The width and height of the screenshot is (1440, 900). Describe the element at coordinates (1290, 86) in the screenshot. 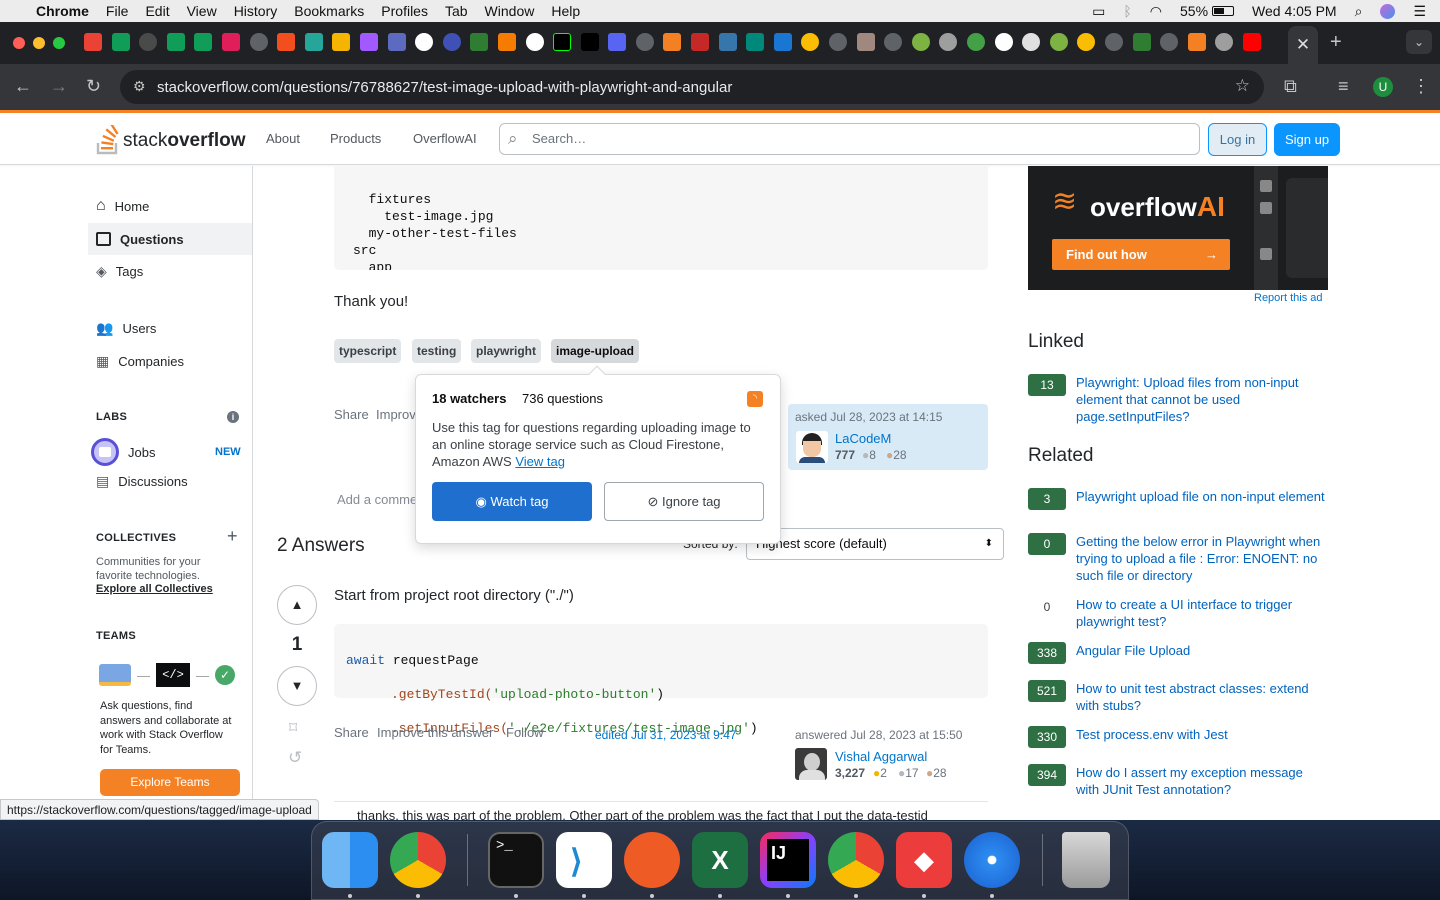

I see `extensions-icon: ⧉` at that location.